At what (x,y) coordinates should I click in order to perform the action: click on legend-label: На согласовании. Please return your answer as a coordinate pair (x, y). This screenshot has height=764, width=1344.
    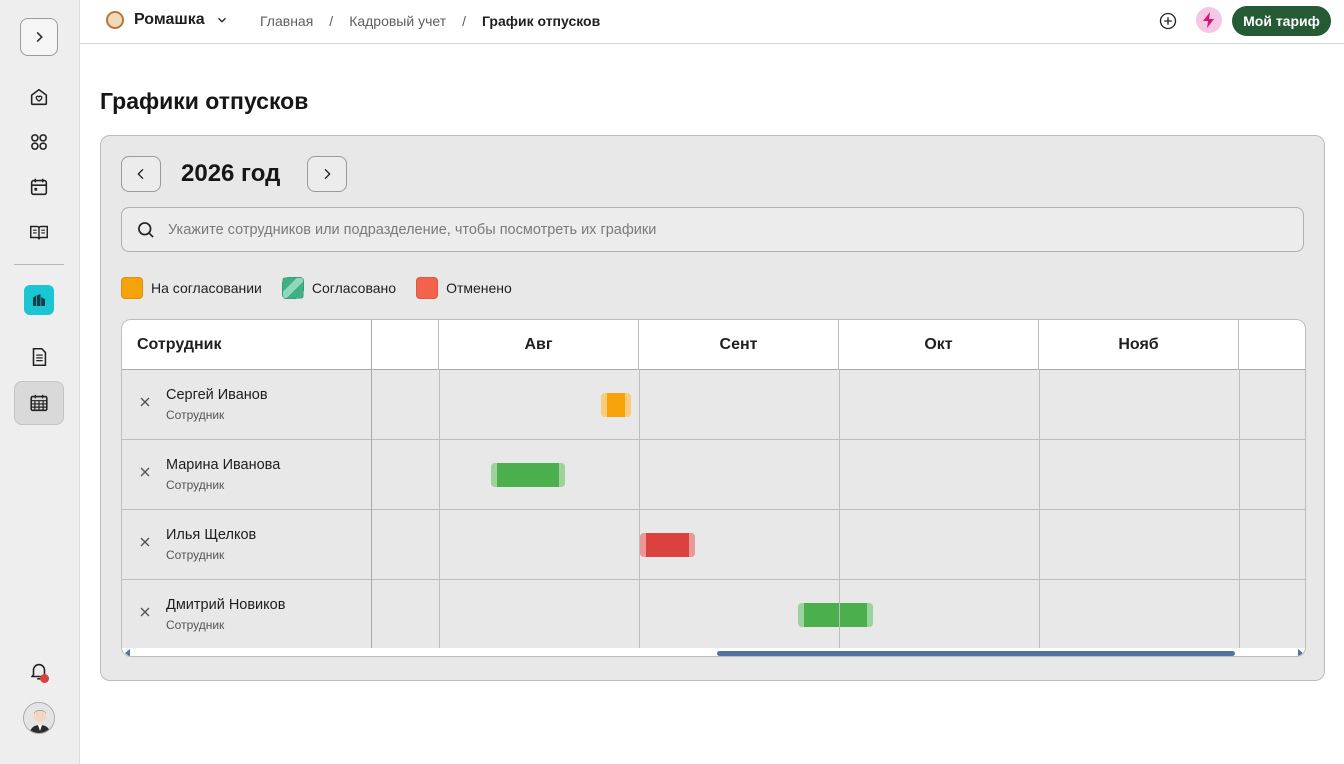
    Looking at the image, I should click on (206, 288).